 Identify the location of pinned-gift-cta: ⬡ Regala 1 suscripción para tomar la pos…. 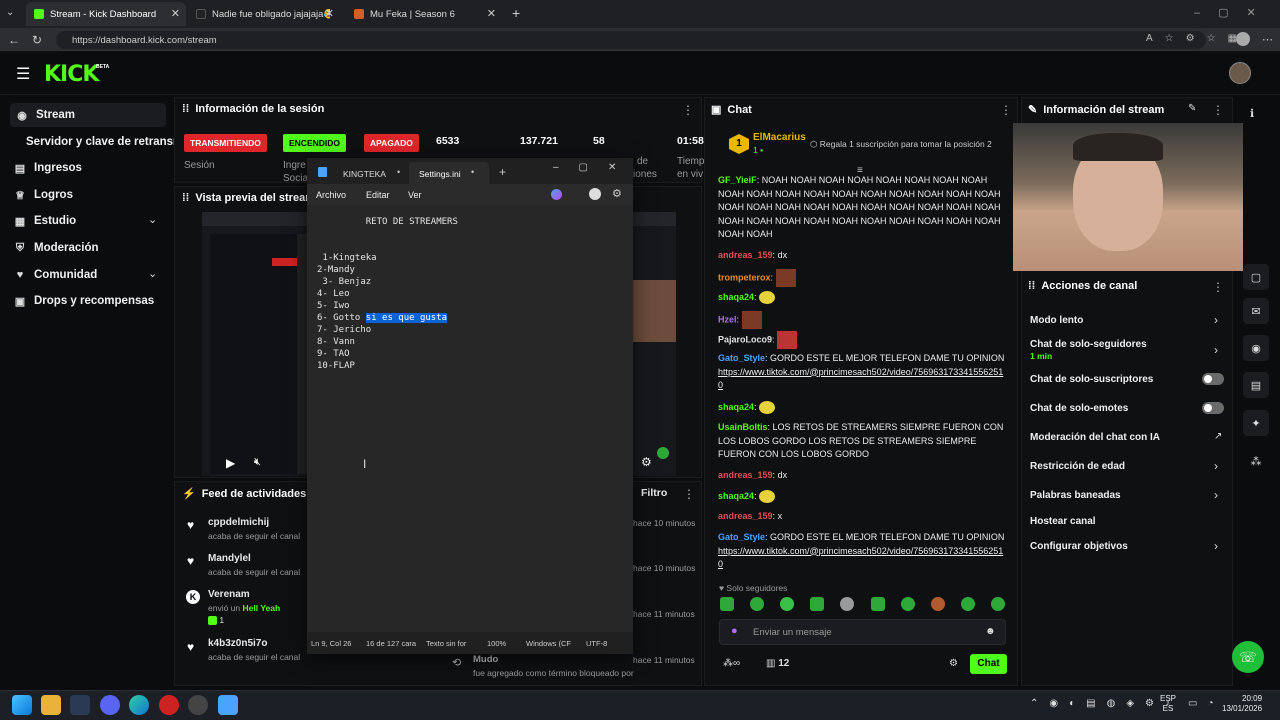
(901, 144).